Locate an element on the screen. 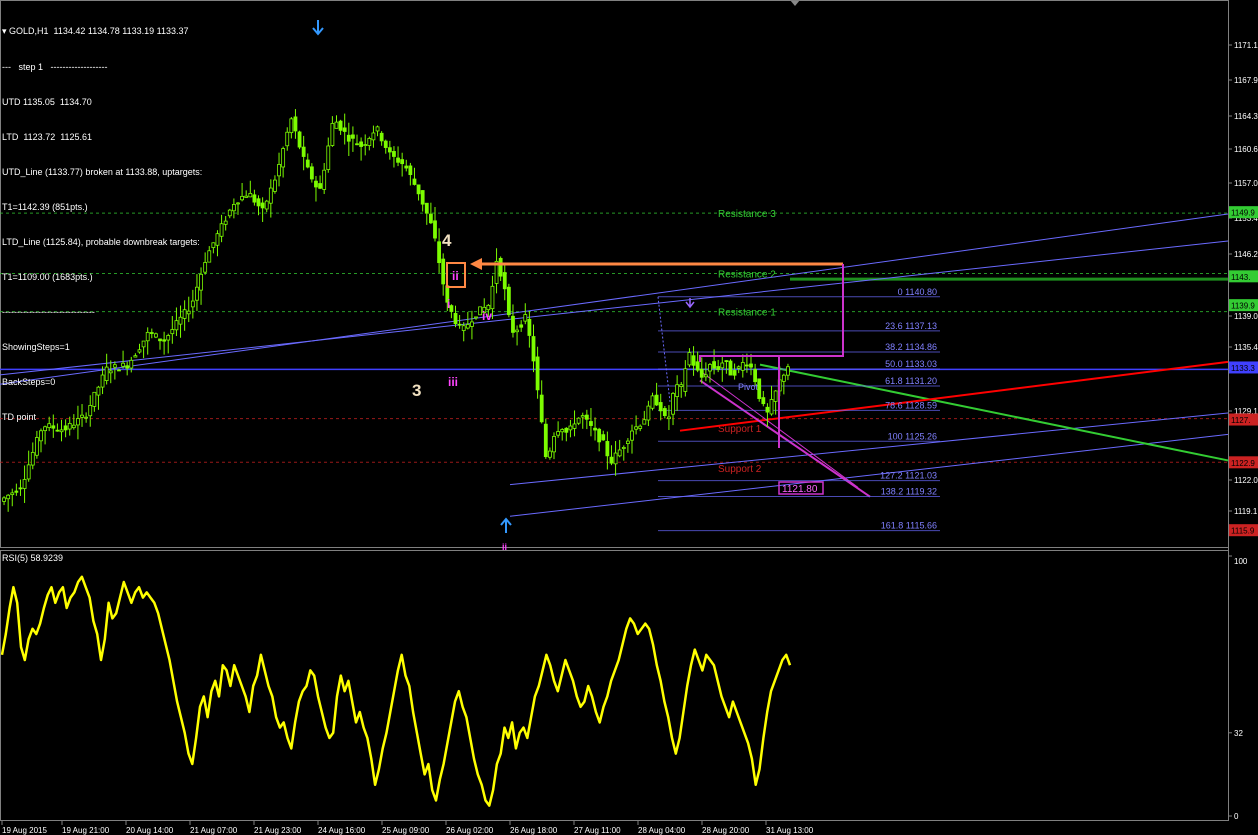  price-tick-label: 1171.1 is located at coordinates (1246, 45).